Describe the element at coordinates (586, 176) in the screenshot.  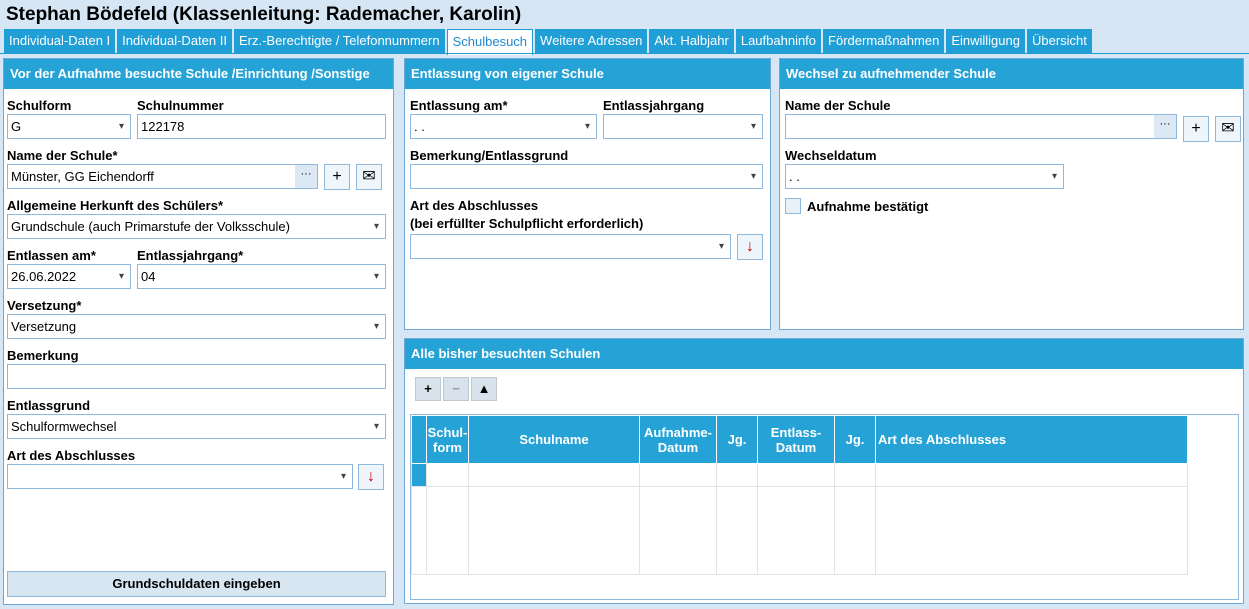
I see `bemerkung-select` at that location.